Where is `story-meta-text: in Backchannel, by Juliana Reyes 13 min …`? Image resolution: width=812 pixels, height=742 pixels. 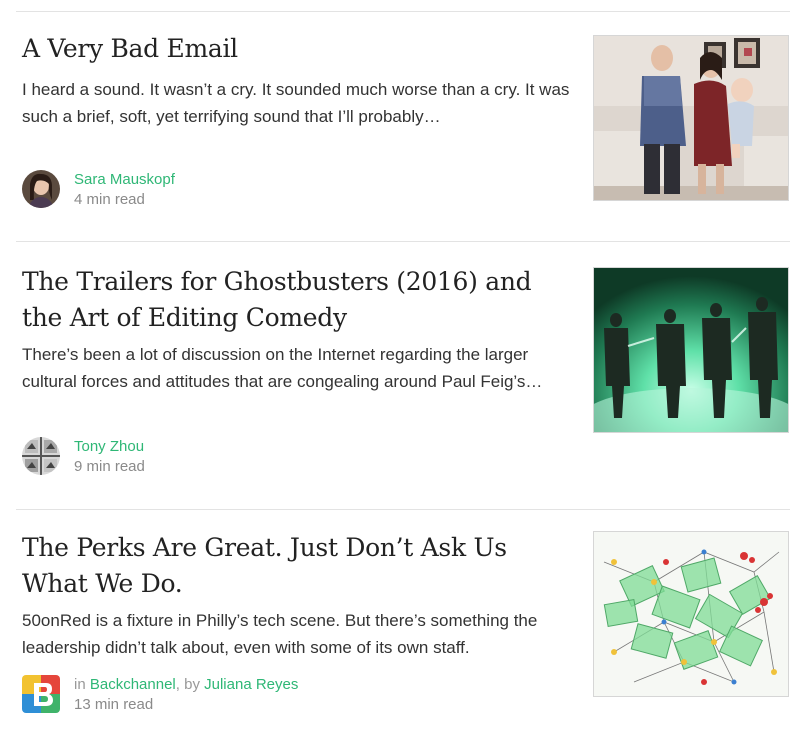 story-meta-text: in Backchannel, by Juliana Reyes 13 min … is located at coordinates (186, 695).